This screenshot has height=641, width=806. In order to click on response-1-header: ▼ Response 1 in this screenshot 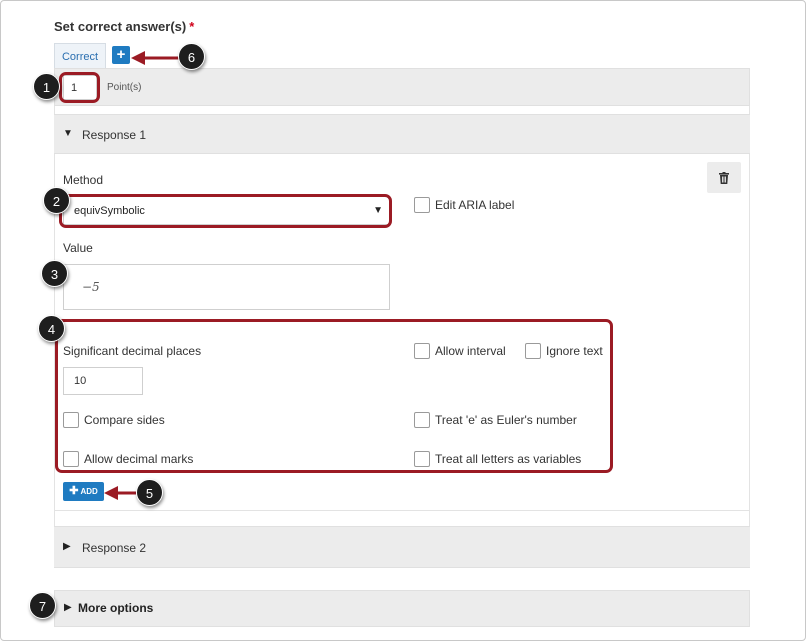, I will do `click(402, 134)`.